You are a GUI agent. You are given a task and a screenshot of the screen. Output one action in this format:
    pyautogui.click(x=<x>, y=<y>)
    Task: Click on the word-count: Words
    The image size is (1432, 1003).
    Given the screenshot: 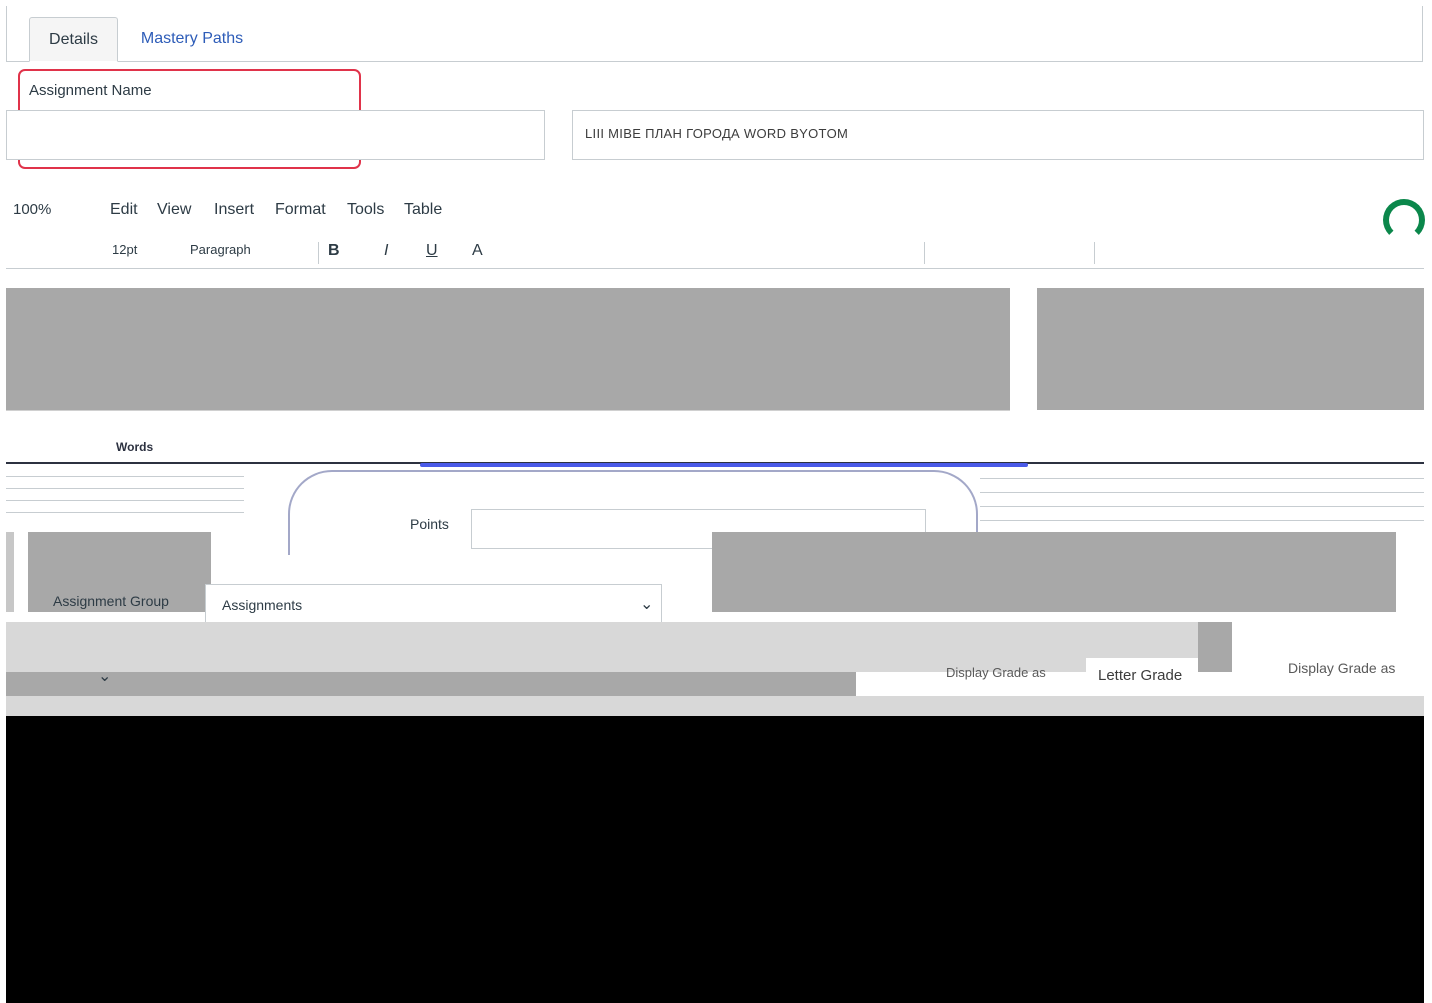 What is the action you would take?
    pyautogui.click(x=135, y=447)
    